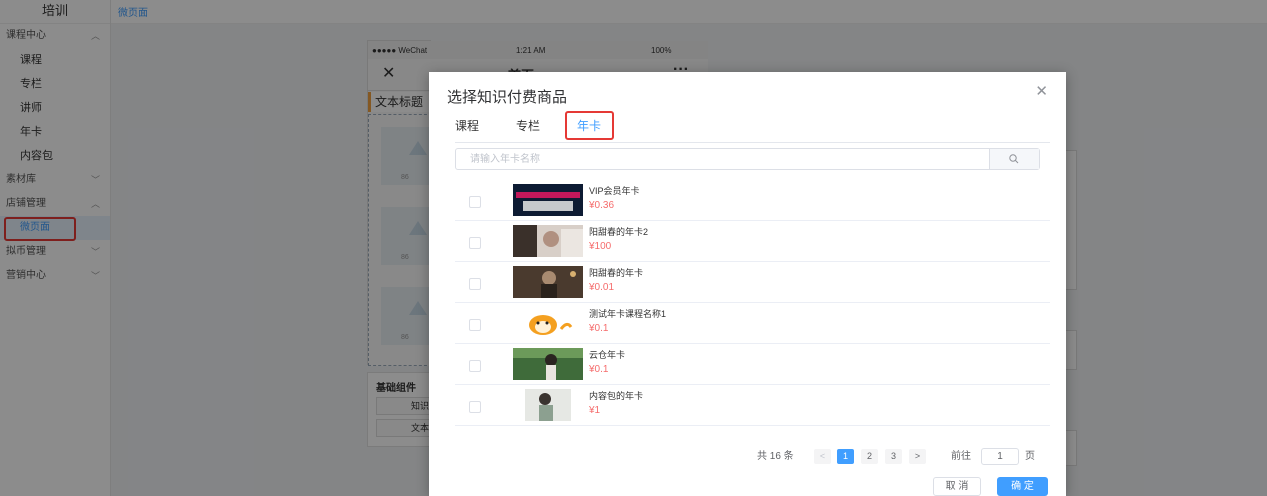 This screenshot has width=1267, height=496. What do you see at coordinates (752, 282) in the screenshot?
I see `list-item: 阳甜春的年卡 ¥0.01` at bounding box center [752, 282].